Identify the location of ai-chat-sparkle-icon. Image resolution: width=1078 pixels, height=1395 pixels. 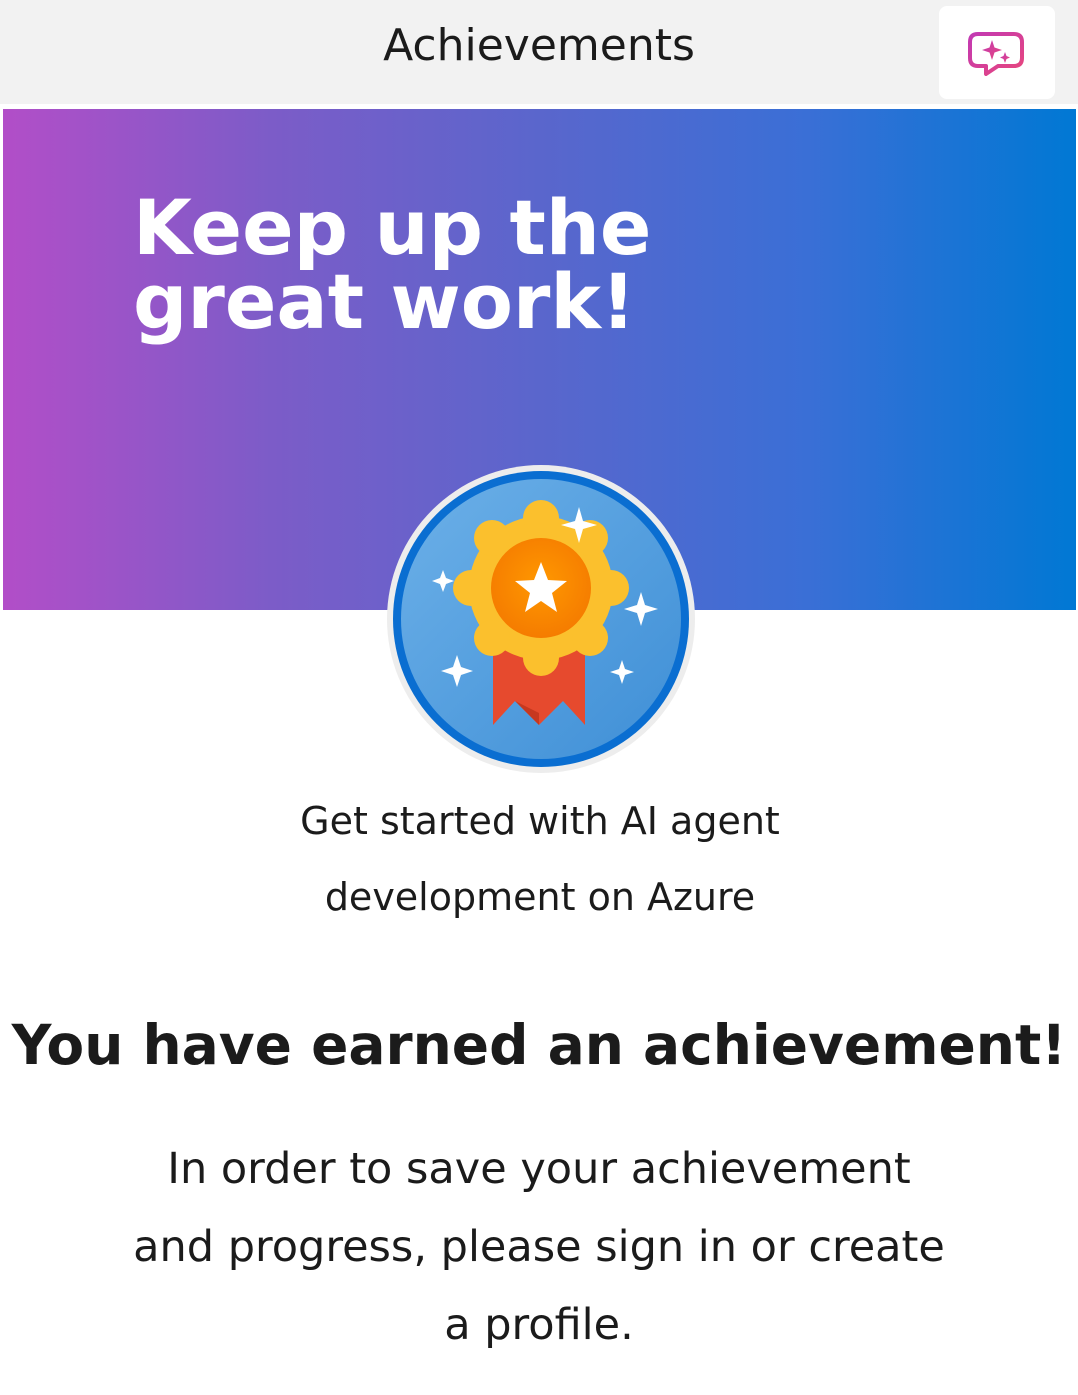
(996, 53).